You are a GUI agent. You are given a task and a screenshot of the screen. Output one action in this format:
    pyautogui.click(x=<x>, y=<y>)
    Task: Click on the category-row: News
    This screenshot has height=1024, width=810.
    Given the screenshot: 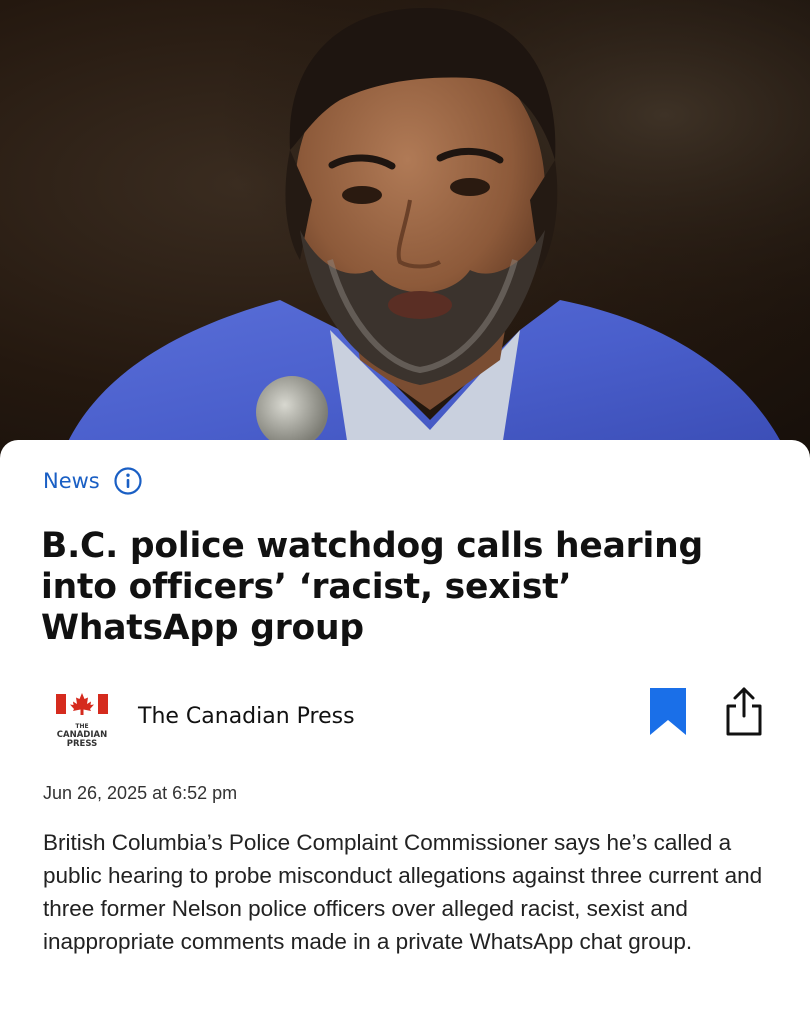 What is the action you would take?
    pyautogui.click(x=92, y=481)
    